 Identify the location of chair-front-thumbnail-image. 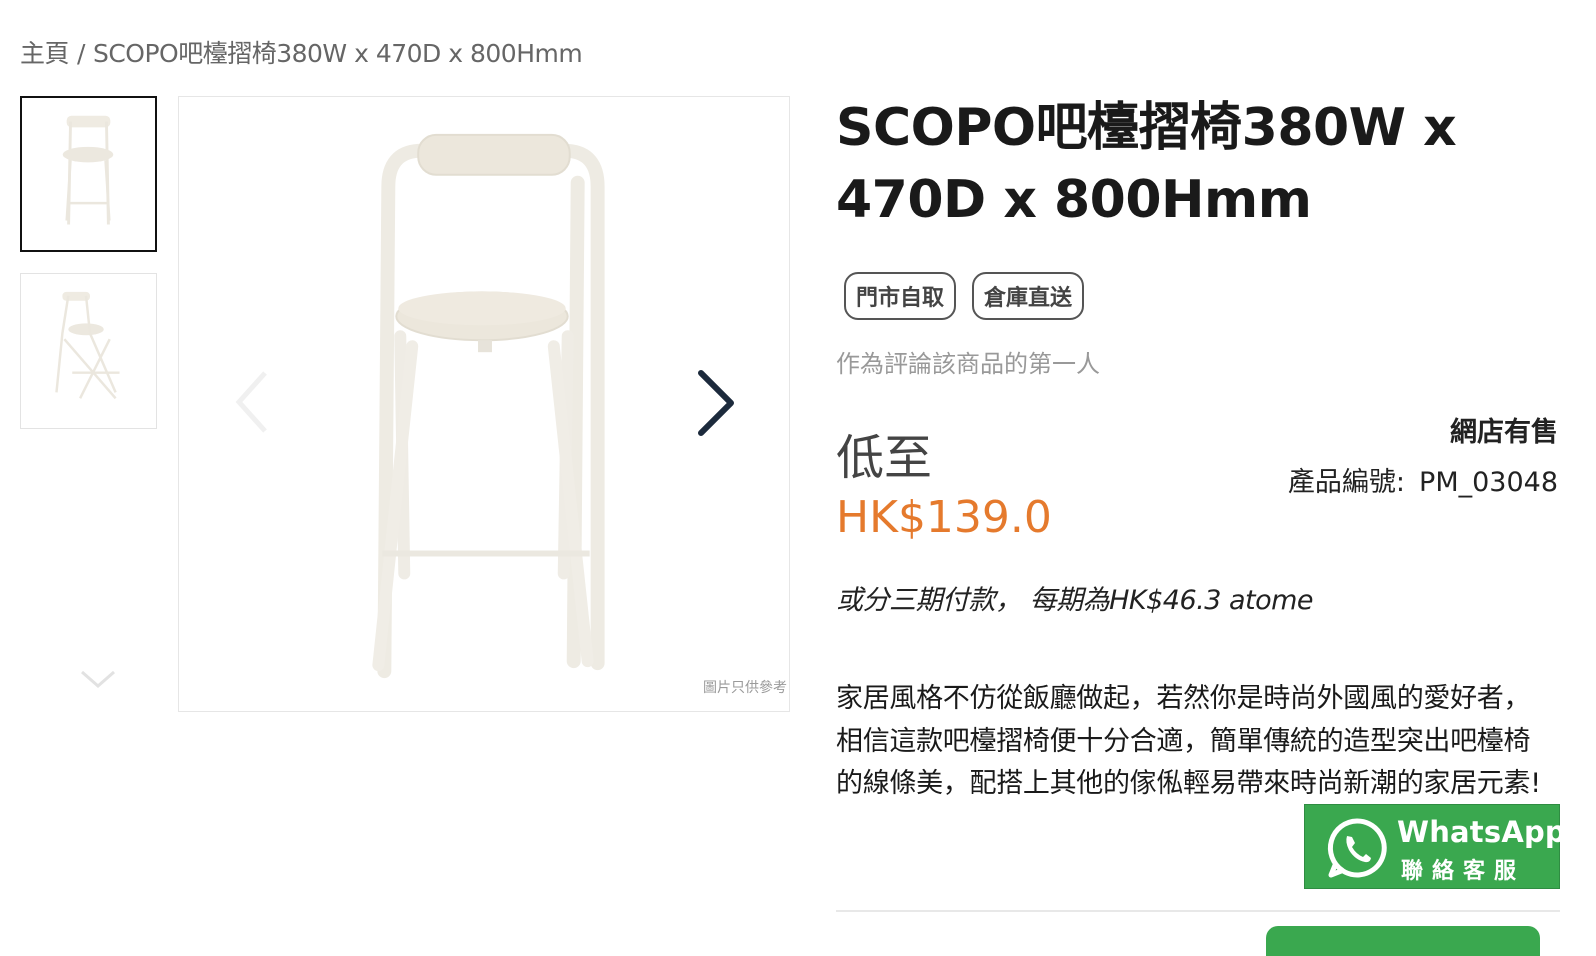
(88, 170).